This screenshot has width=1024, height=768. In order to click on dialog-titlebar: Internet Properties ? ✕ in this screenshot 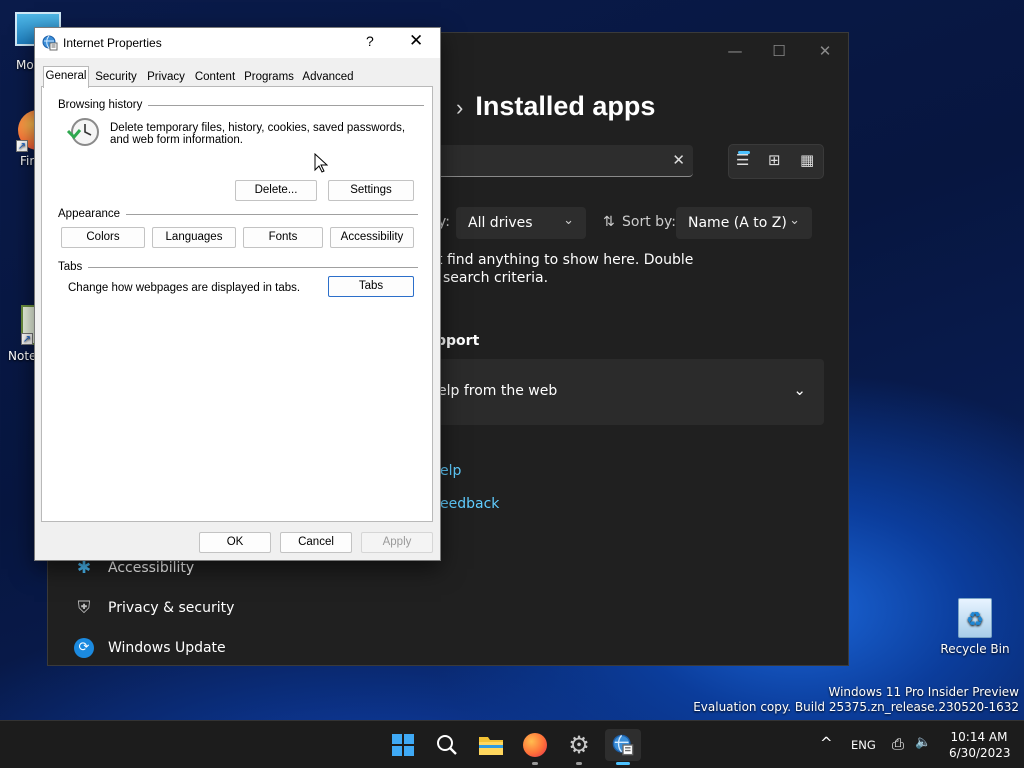, I will do `click(237, 43)`.